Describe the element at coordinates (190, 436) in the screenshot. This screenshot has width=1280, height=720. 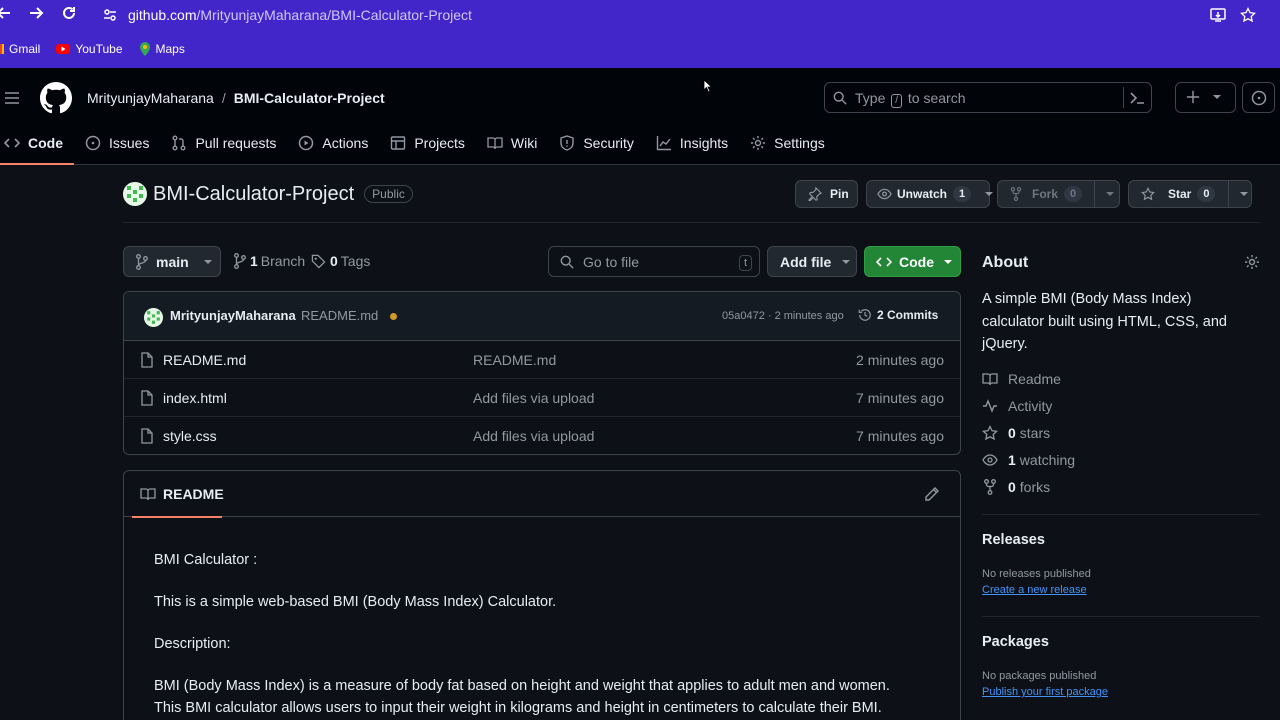
I see `file-name: style.css` at that location.